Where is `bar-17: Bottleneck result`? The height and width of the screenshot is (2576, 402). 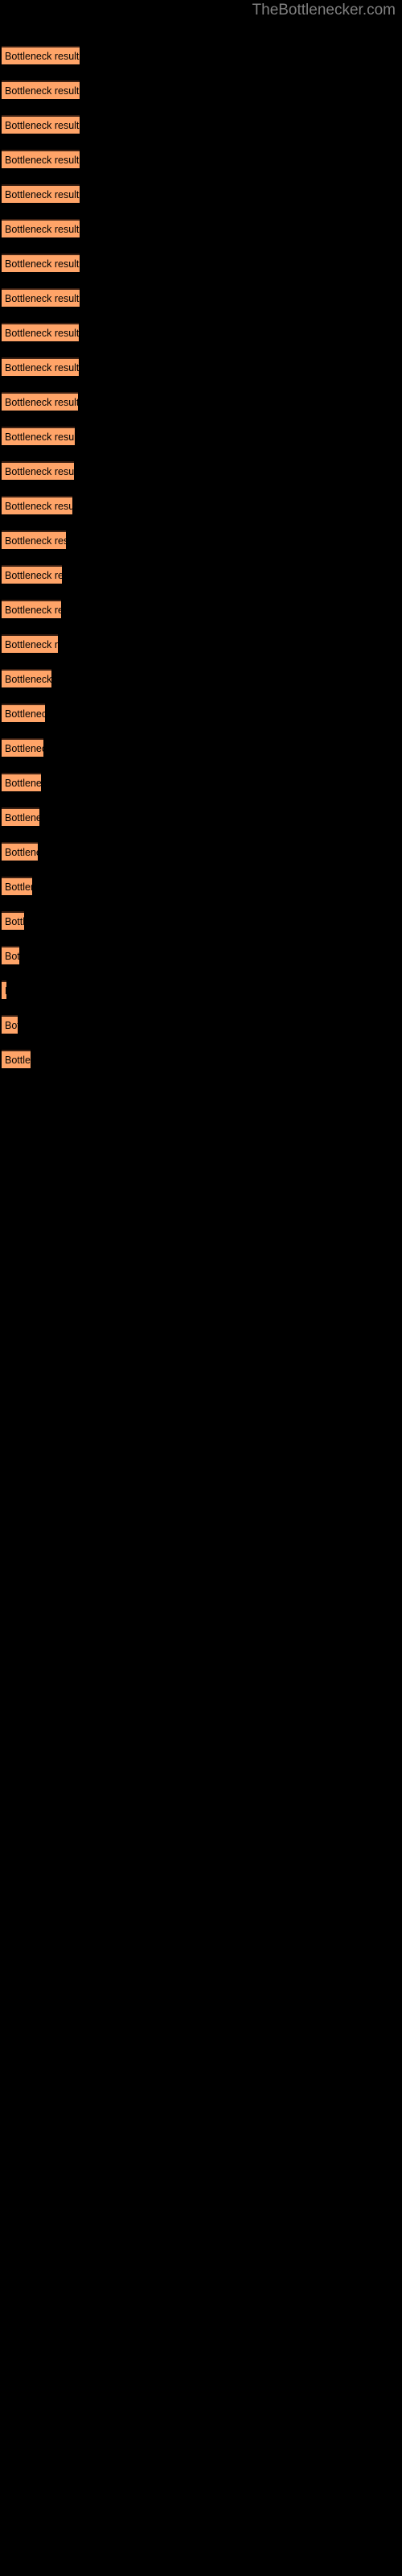
bar-17: Bottleneck result is located at coordinates (31, 609).